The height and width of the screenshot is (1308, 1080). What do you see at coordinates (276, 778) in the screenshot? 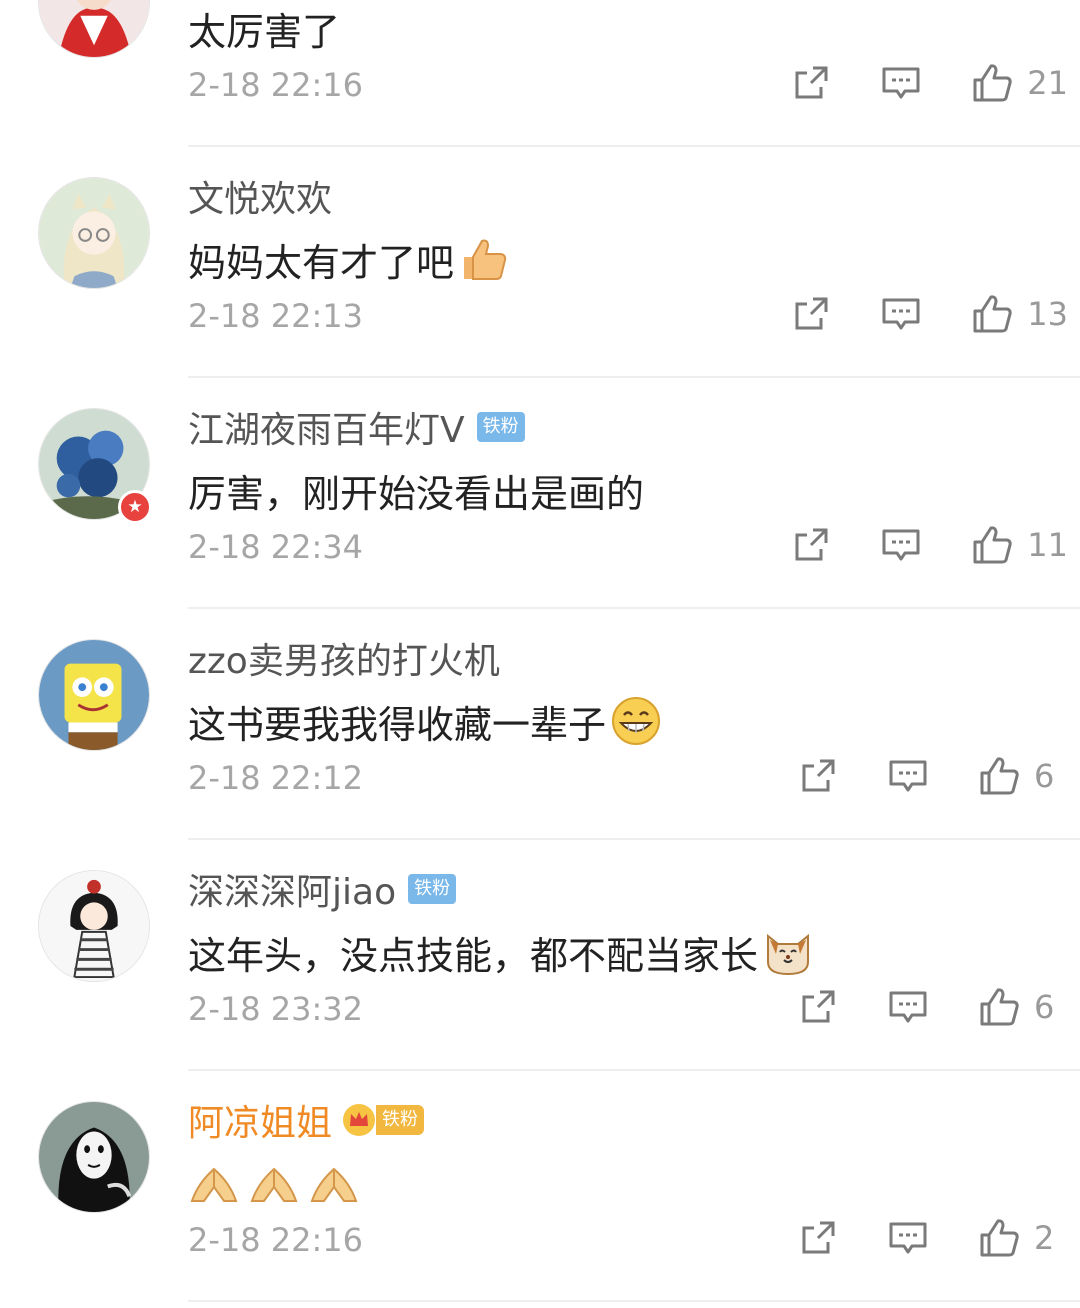
I see `comment-time: 2-18 22:12` at bounding box center [276, 778].